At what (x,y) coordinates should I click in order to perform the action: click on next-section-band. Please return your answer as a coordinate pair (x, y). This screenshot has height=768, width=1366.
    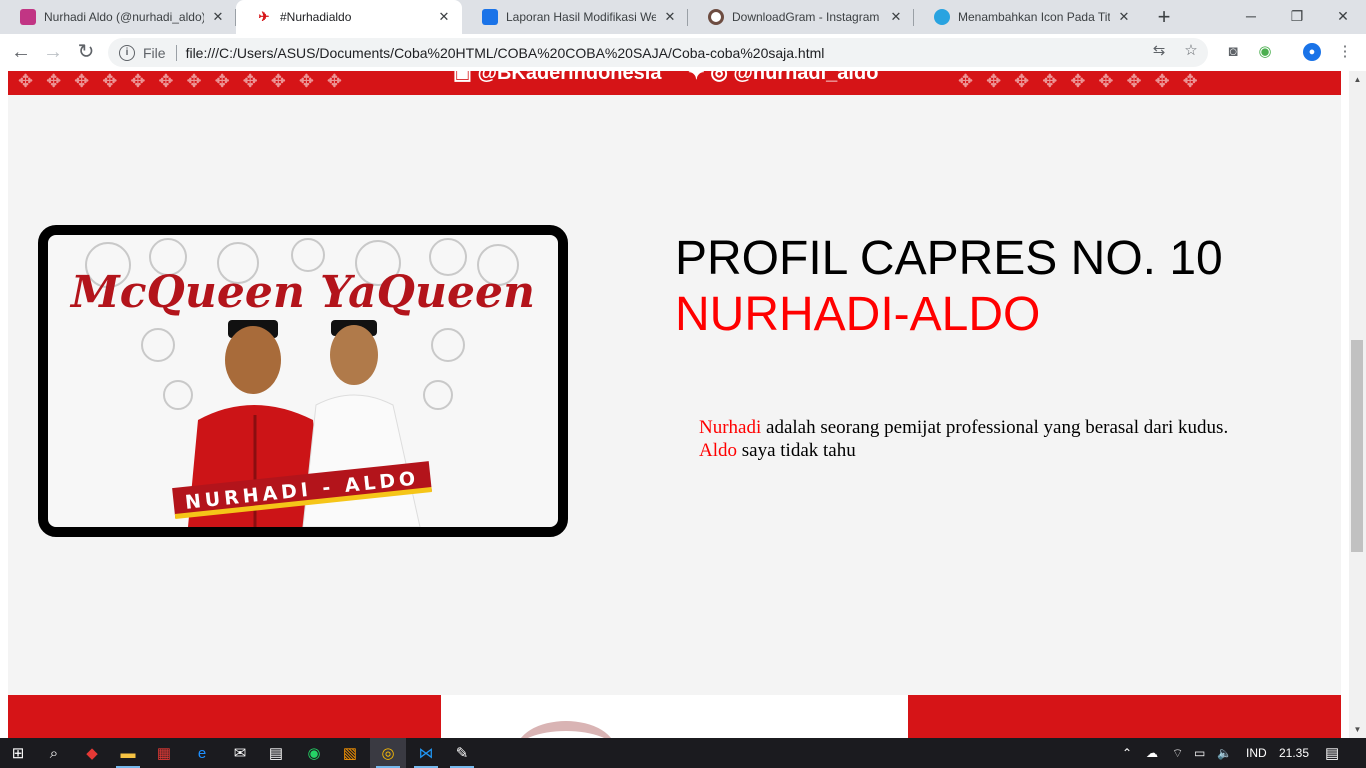
    Looking at the image, I should click on (674, 716).